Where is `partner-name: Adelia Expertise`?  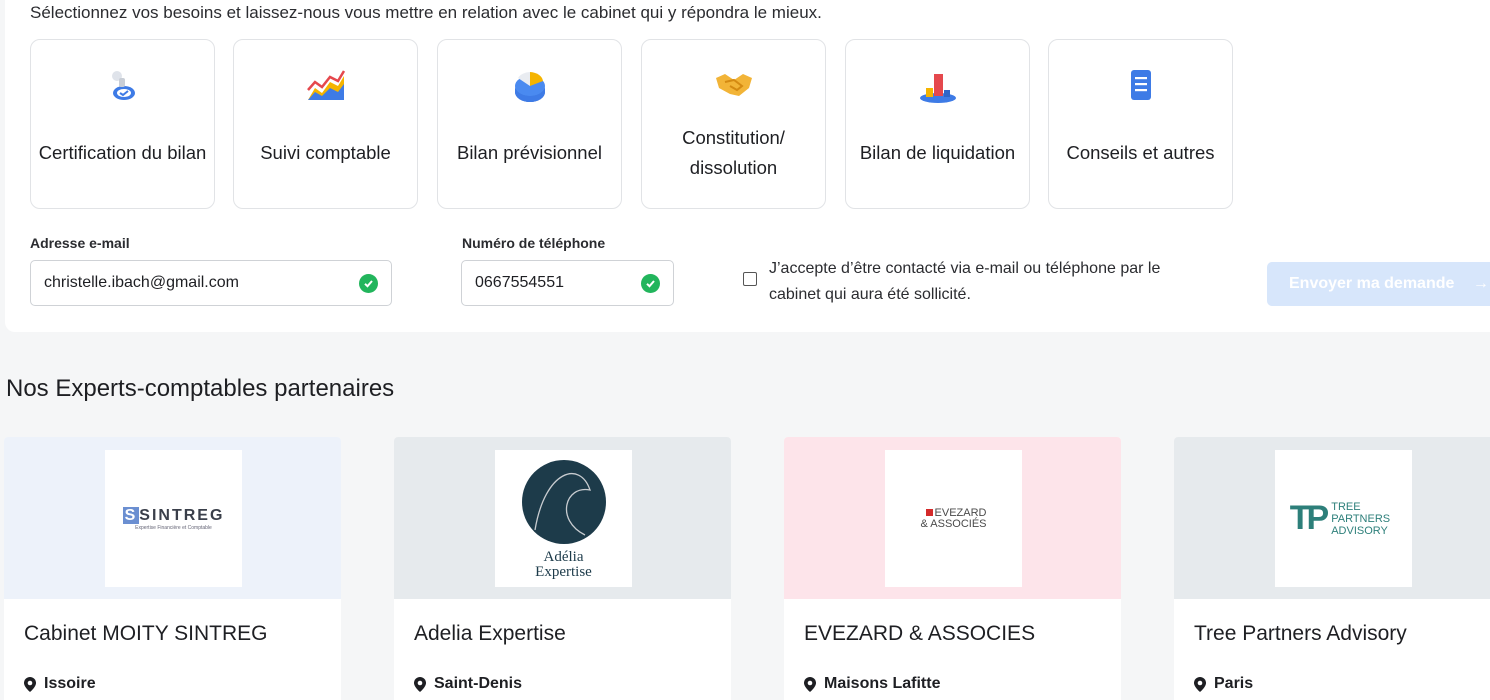 partner-name: Adelia Expertise is located at coordinates (490, 633).